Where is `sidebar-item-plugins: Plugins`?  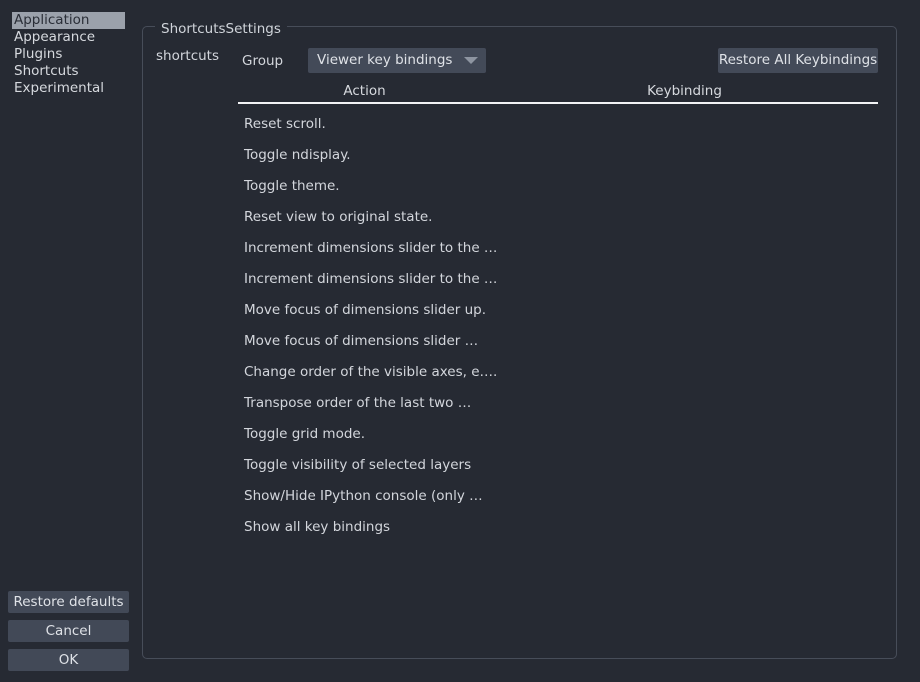 sidebar-item-plugins: Plugins is located at coordinates (68, 54).